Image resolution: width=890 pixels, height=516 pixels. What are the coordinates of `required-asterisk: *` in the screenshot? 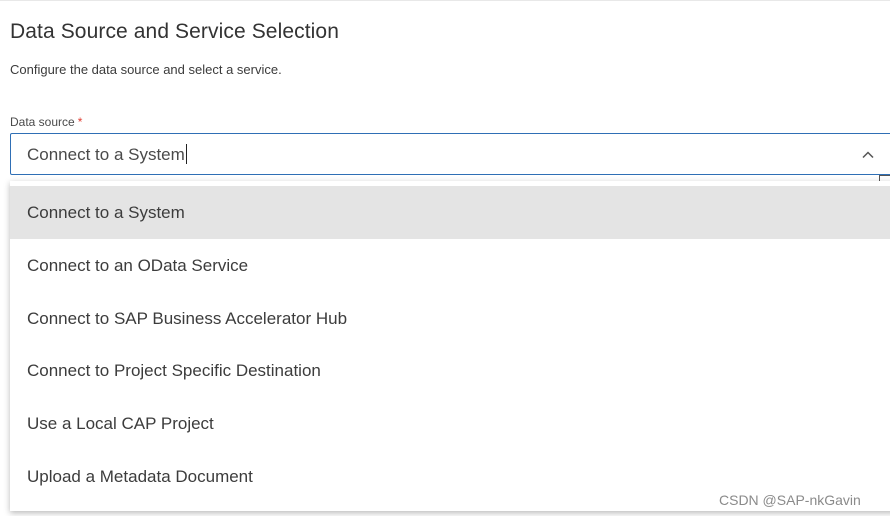 It's located at (80, 122).